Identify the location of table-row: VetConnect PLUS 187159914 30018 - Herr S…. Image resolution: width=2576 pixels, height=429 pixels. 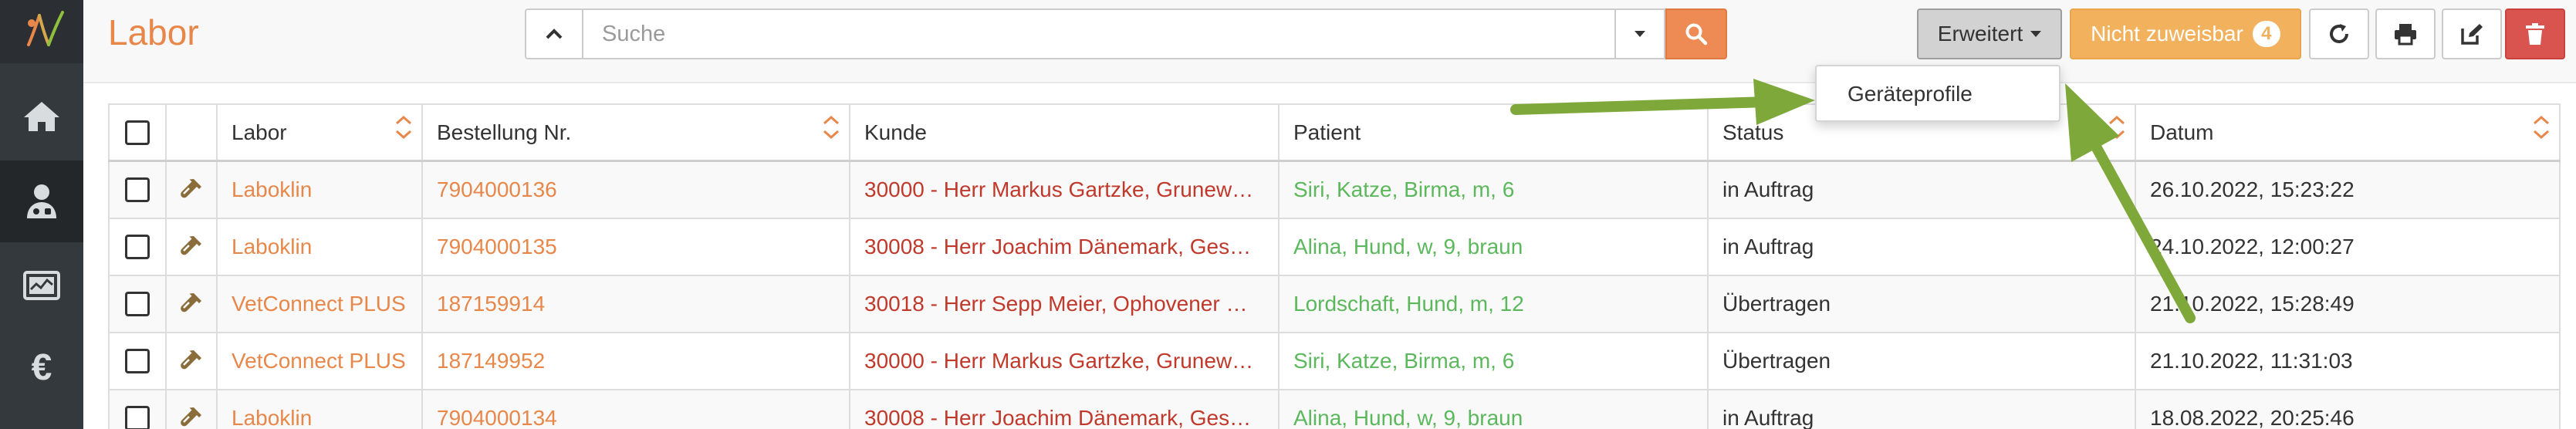
(1334, 304).